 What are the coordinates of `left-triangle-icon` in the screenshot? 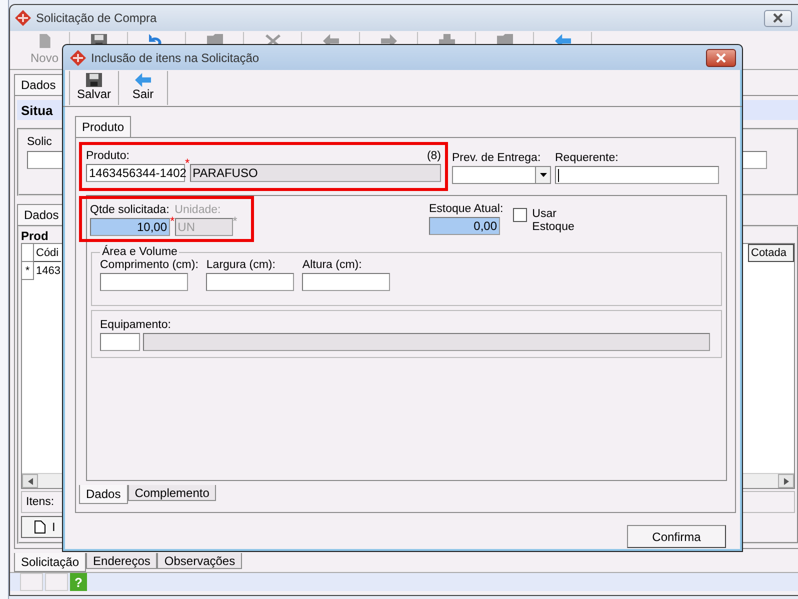 It's located at (30, 481).